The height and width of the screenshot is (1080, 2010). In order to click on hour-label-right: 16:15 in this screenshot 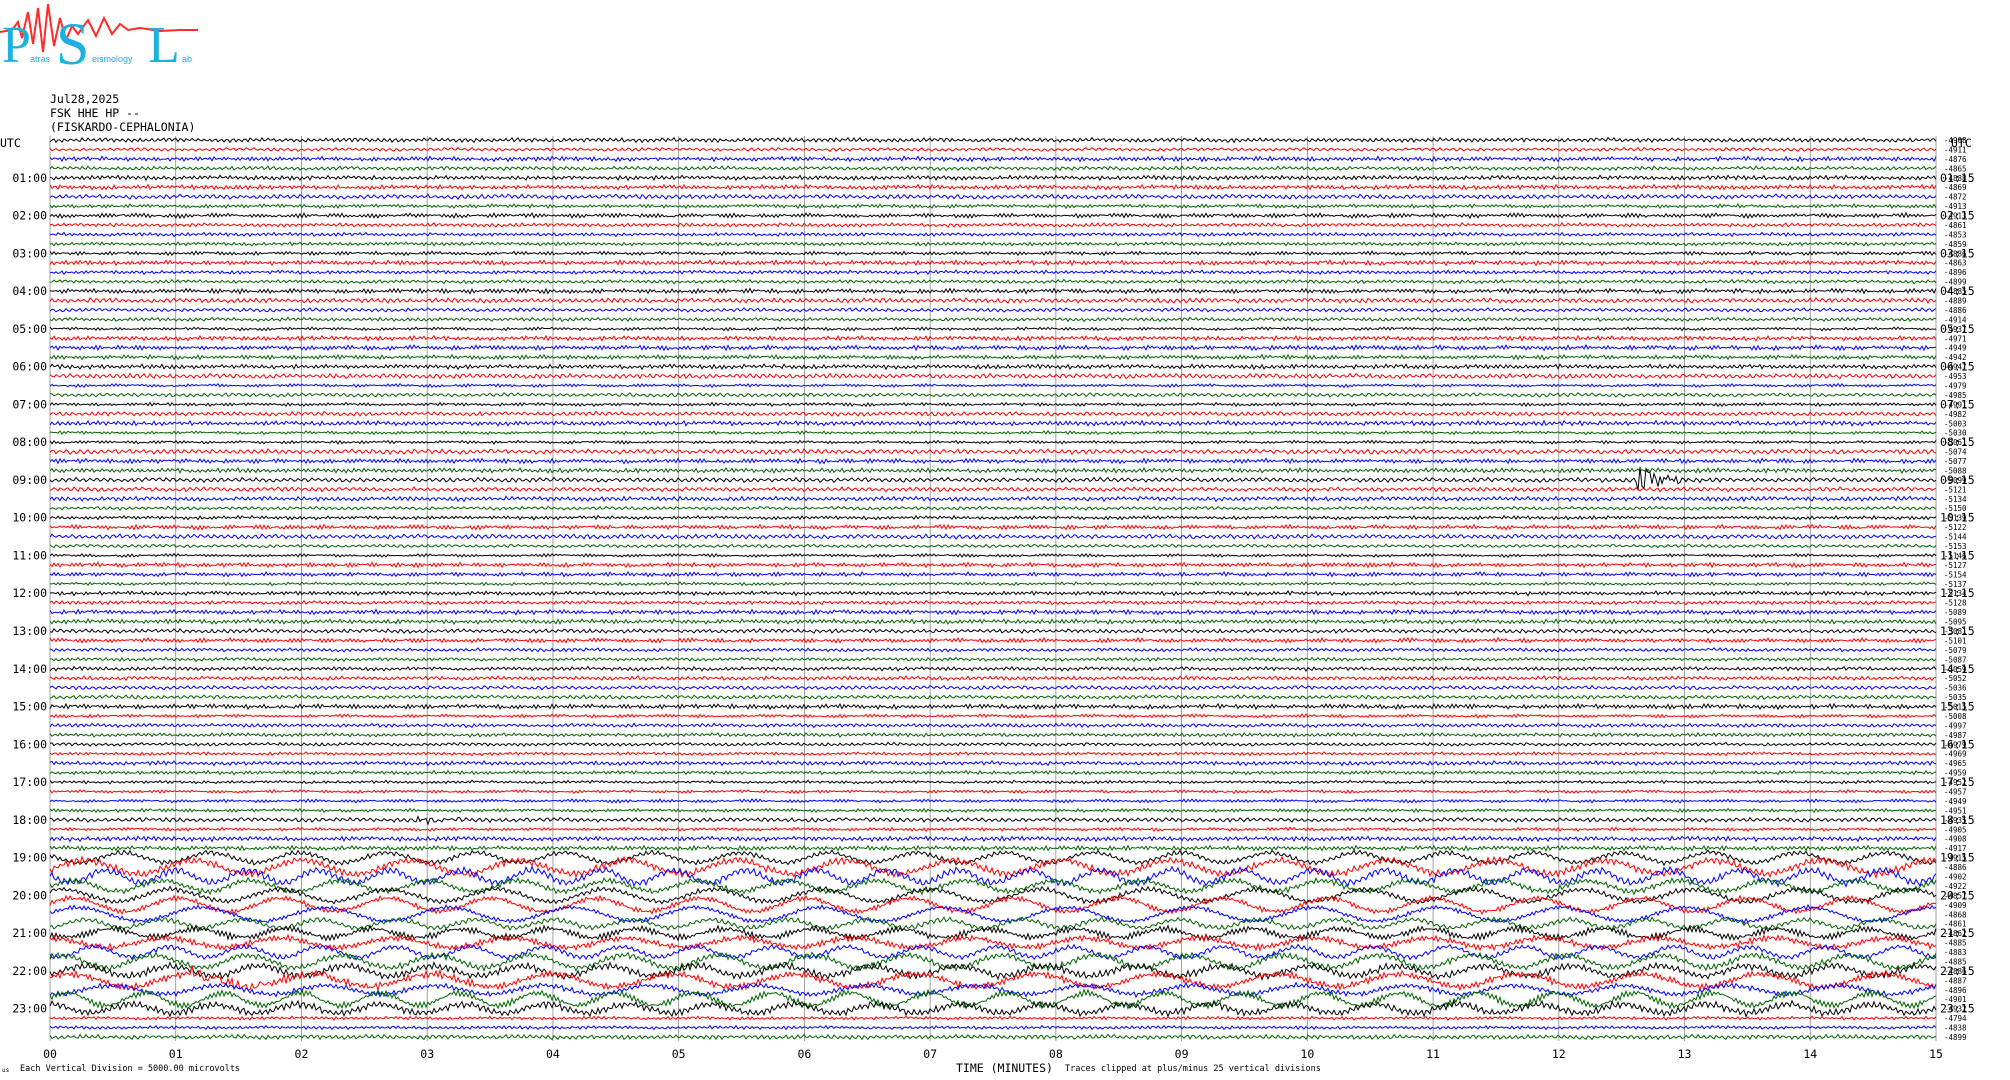, I will do `click(1957, 744)`.